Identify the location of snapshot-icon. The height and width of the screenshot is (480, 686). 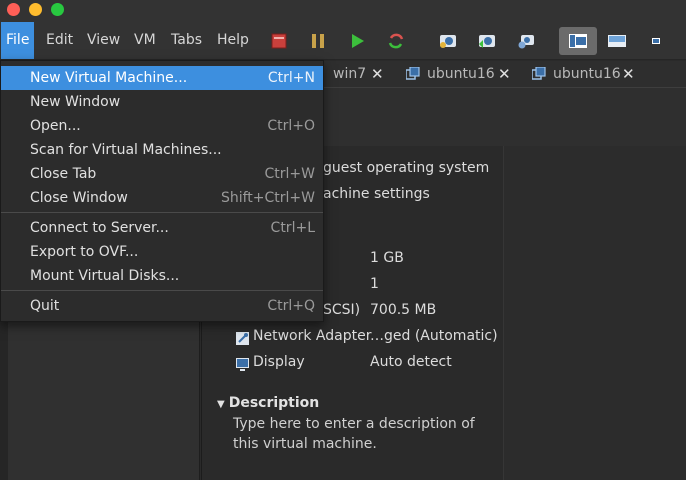
(448, 41).